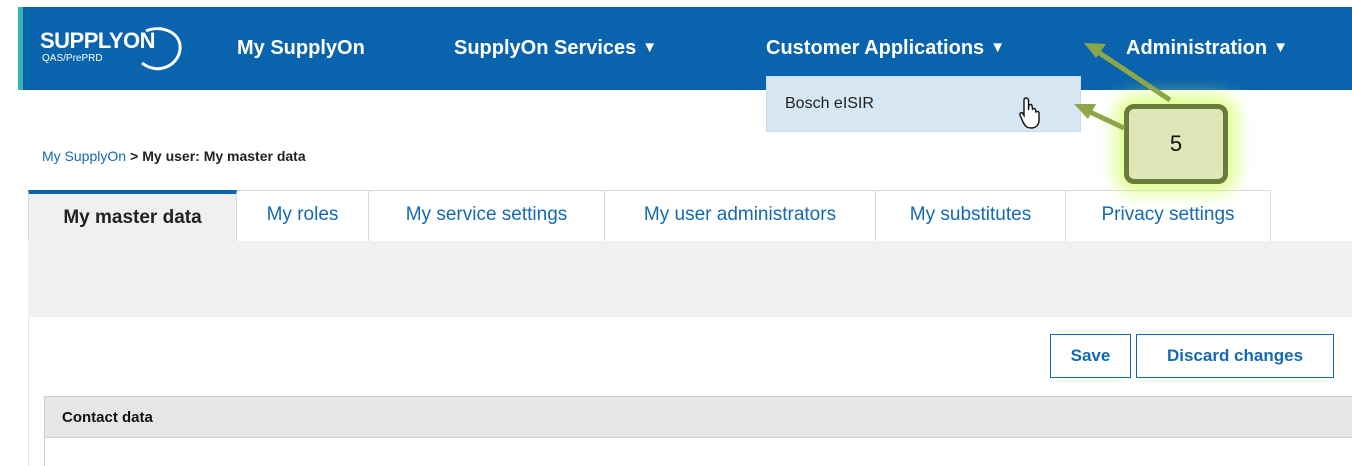  I want to click on nav-label: Administration, so click(1197, 48).